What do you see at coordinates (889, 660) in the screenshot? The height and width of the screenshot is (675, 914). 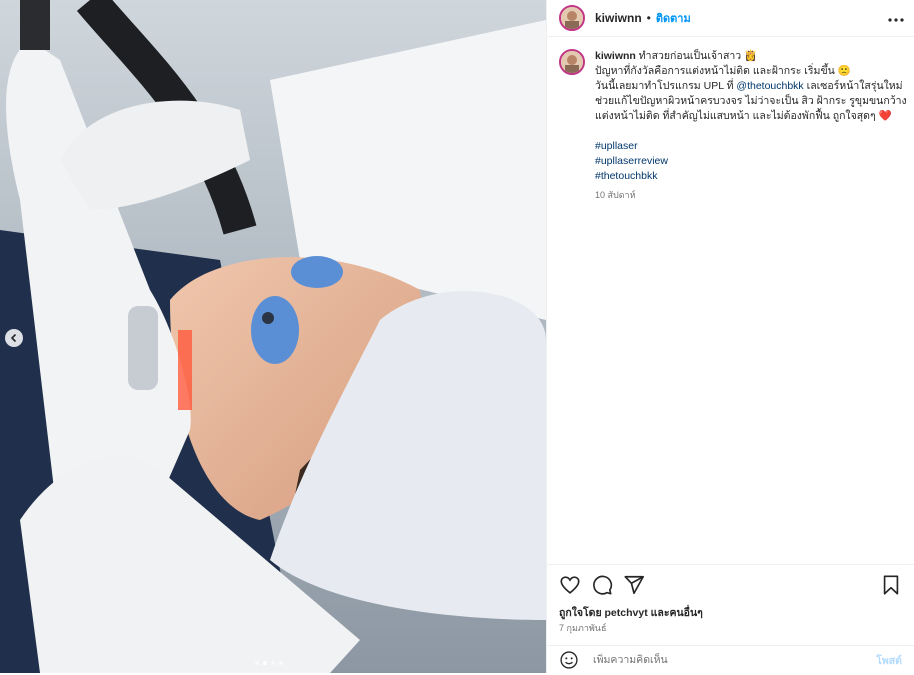 I see `post-comment-button: โพสต์` at bounding box center [889, 660].